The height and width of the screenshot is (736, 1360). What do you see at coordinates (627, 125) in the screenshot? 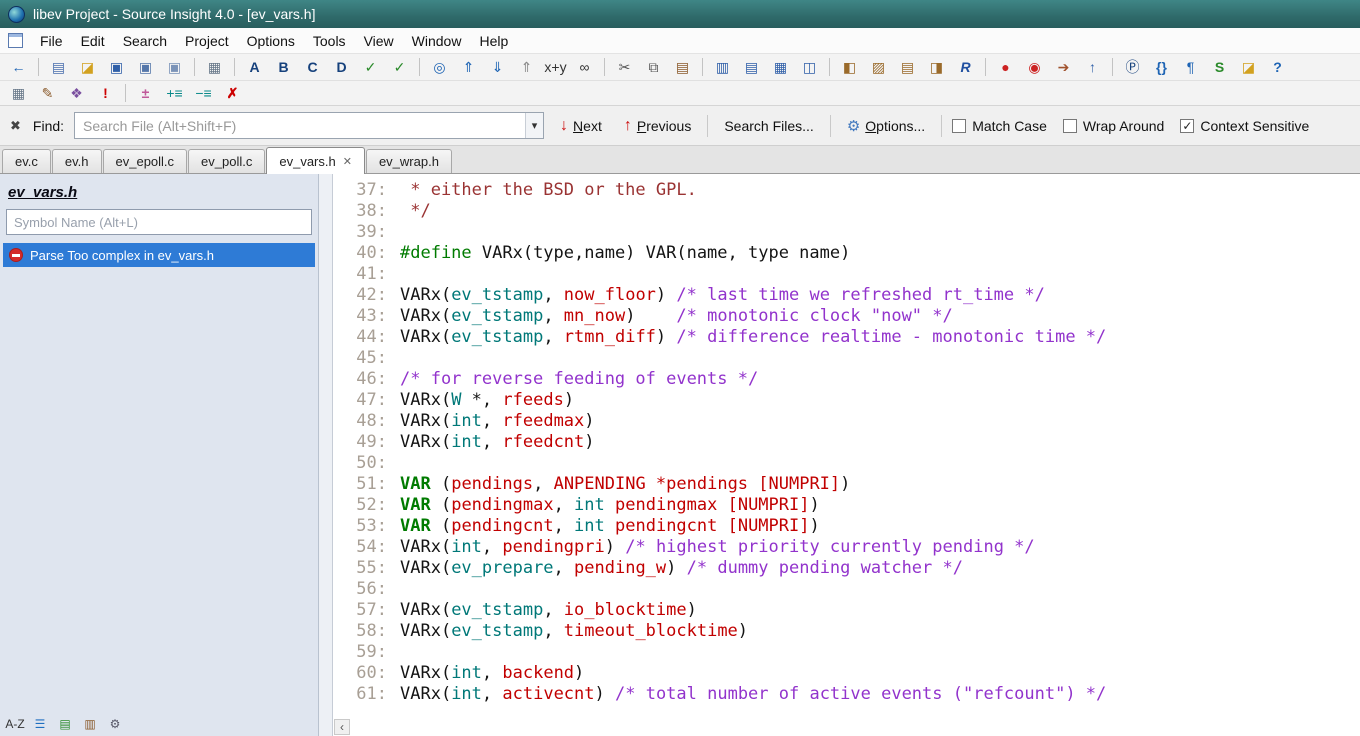
I see `up-arrow-icon: ↑` at bounding box center [627, 125].